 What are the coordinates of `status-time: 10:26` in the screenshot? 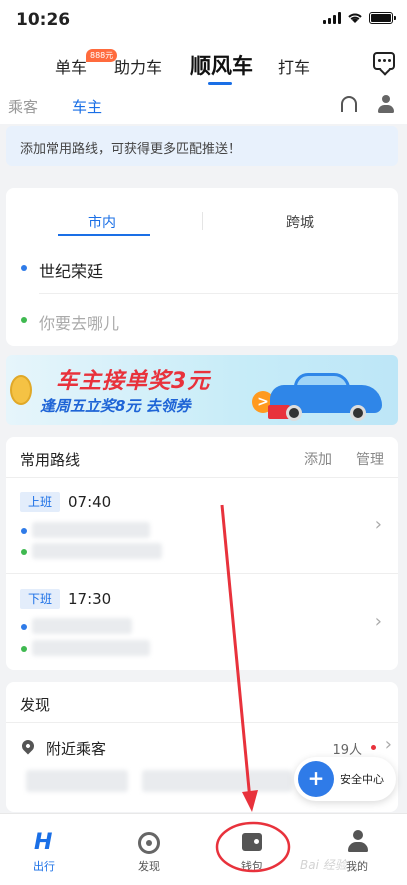 It's located at (43, 20).